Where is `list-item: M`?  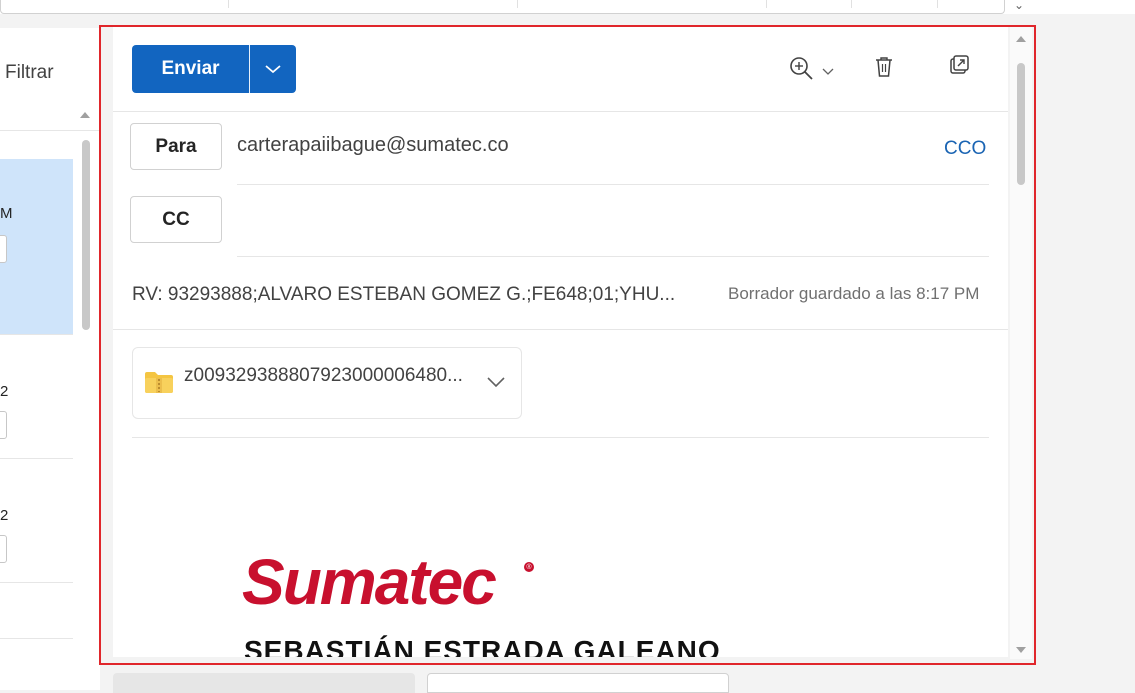 list-item: M is located at coordinates (36, 247).